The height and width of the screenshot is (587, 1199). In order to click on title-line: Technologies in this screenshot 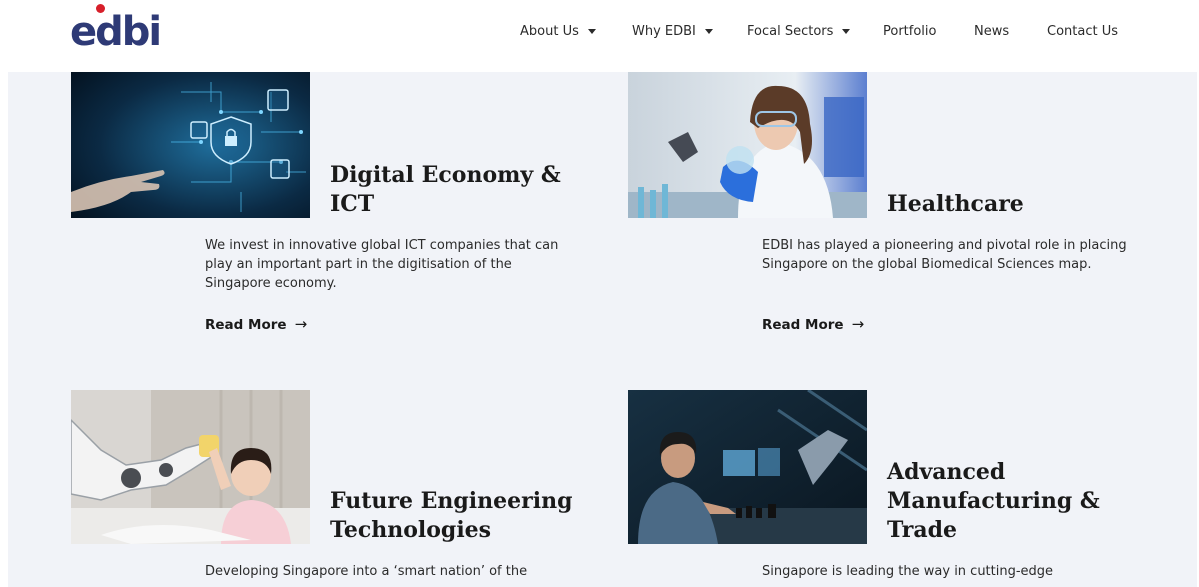, I will do `click(411, 530)`.